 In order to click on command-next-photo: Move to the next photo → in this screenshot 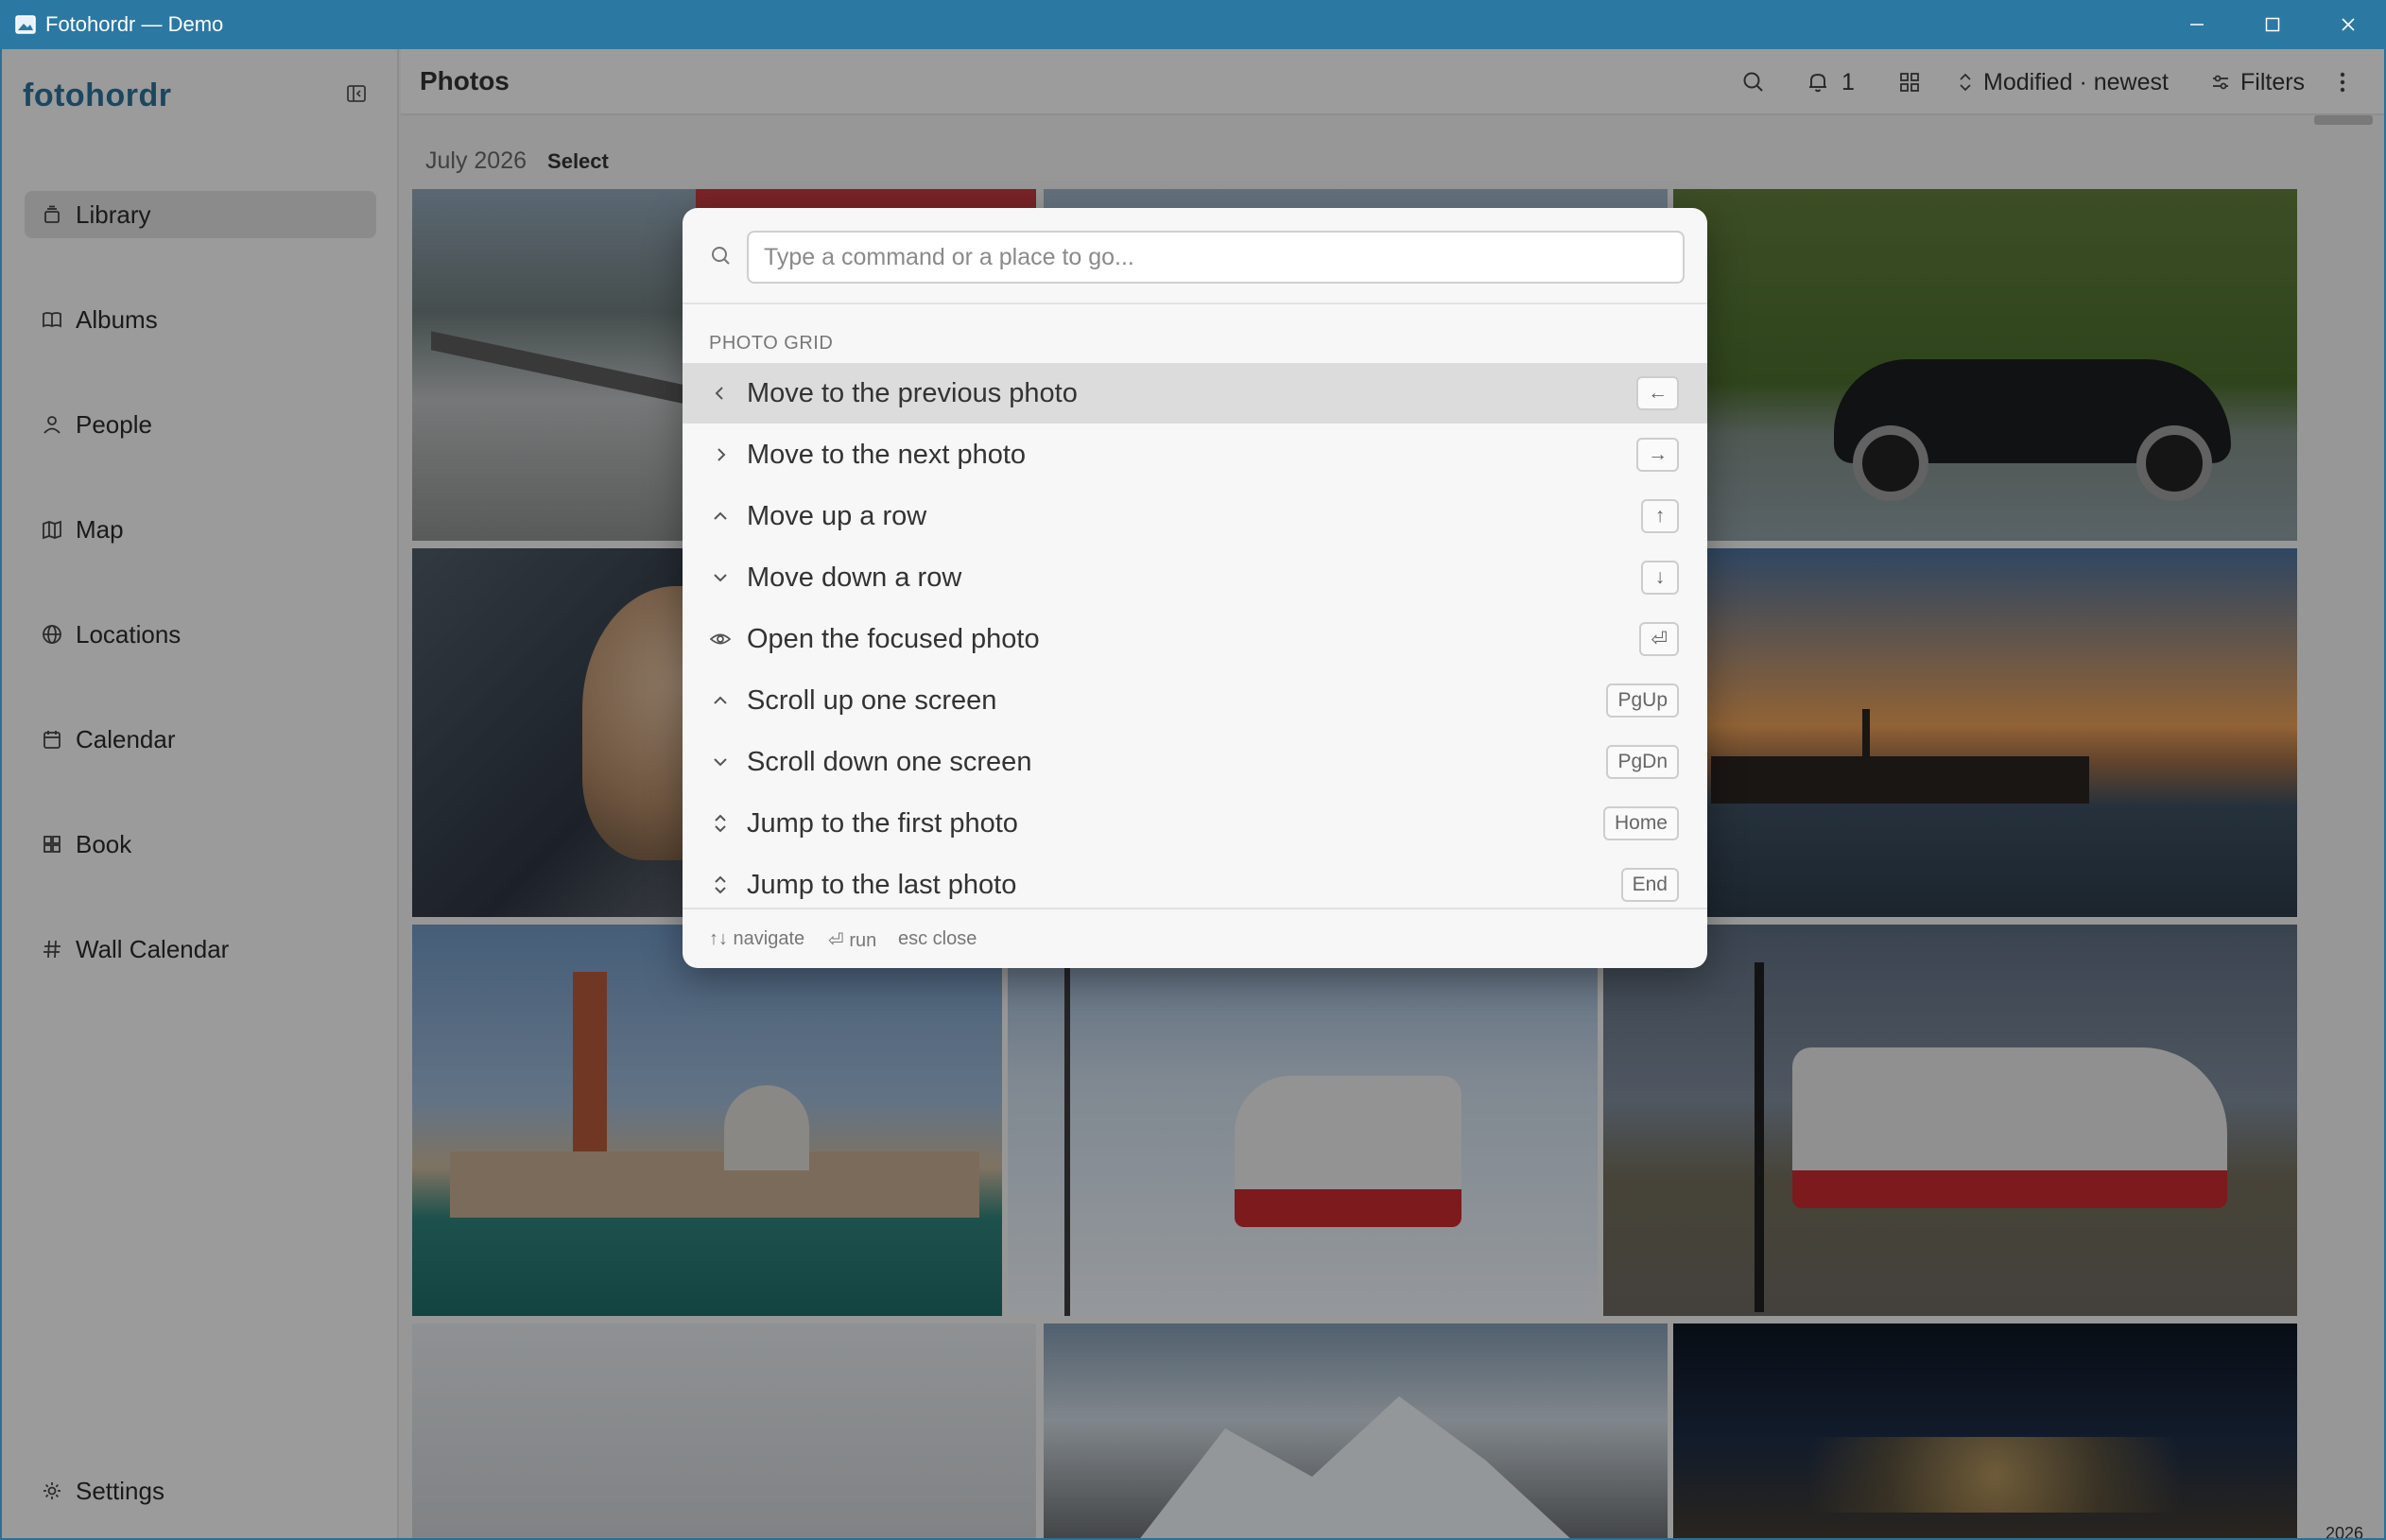, I will do `click(1195, 454)`.